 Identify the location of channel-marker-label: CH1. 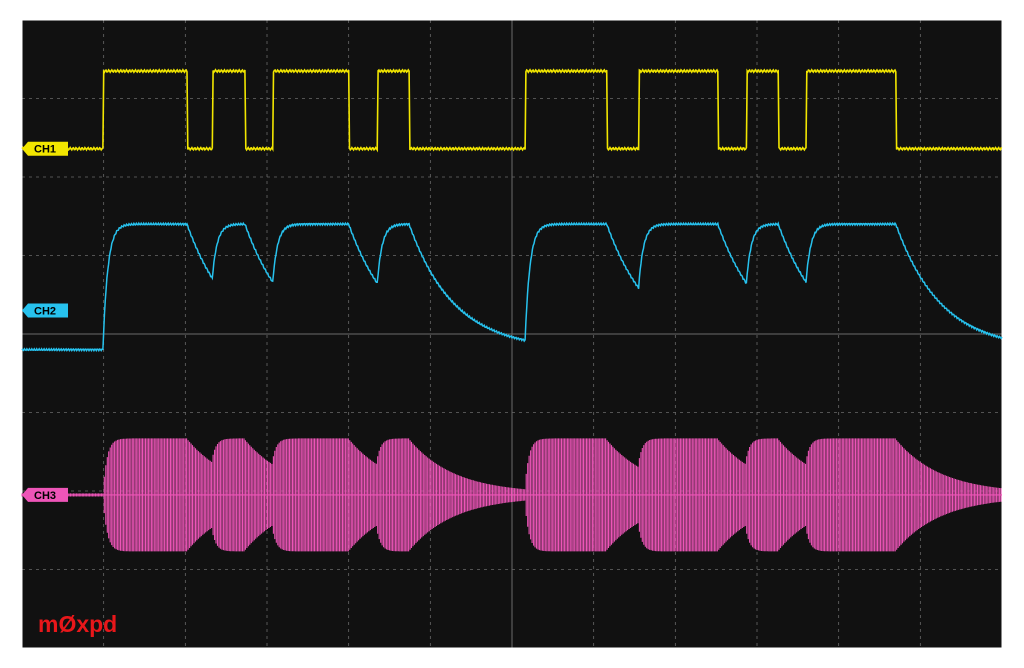
(45, 150).